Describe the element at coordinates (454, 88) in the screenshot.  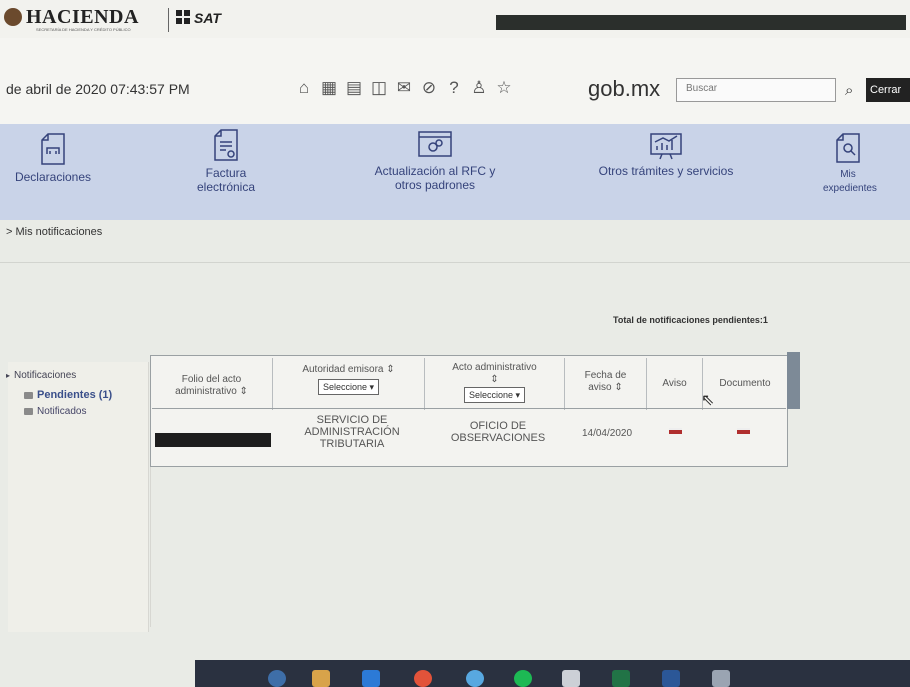
I see `help-icon: ?` at that location.